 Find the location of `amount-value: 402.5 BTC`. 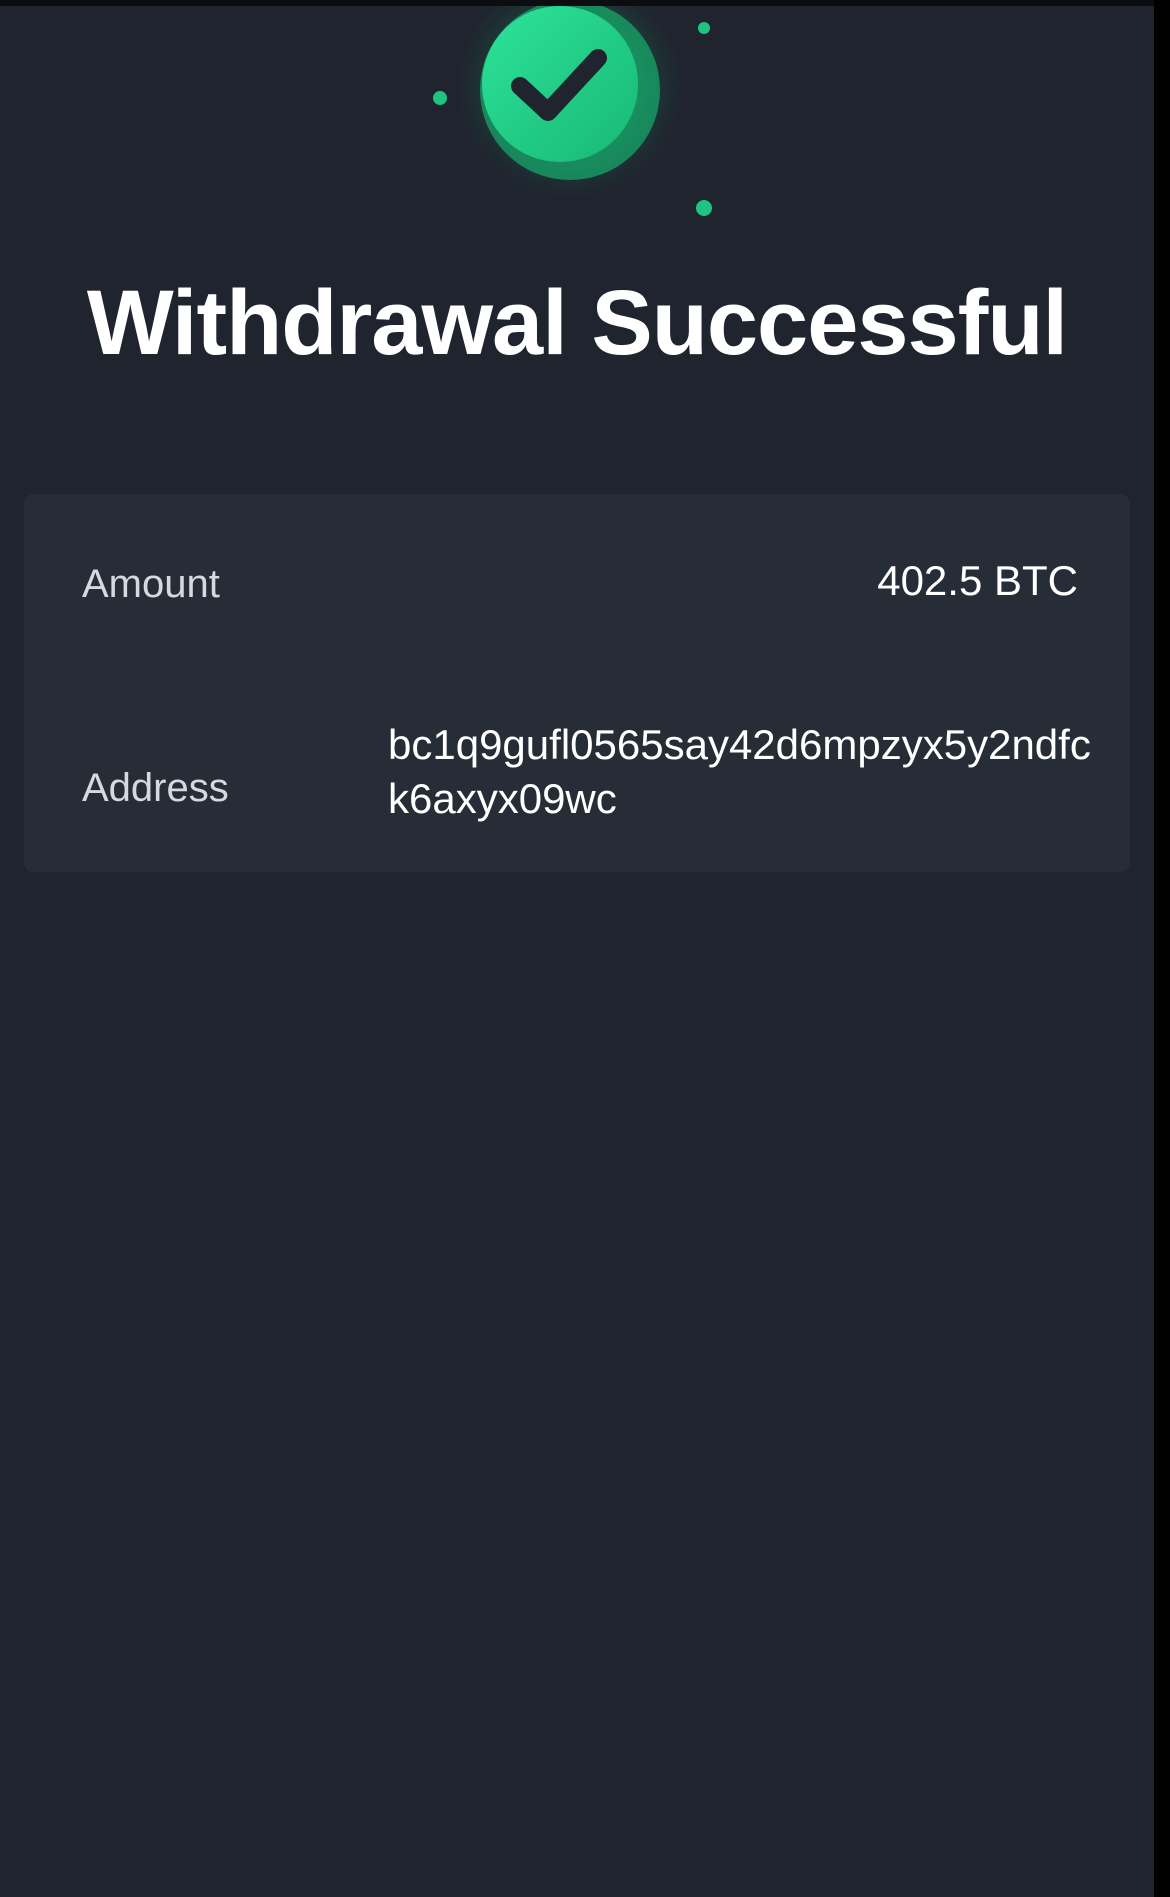

amount-value: 402.5 BTC is located at coordinates (977, 580).